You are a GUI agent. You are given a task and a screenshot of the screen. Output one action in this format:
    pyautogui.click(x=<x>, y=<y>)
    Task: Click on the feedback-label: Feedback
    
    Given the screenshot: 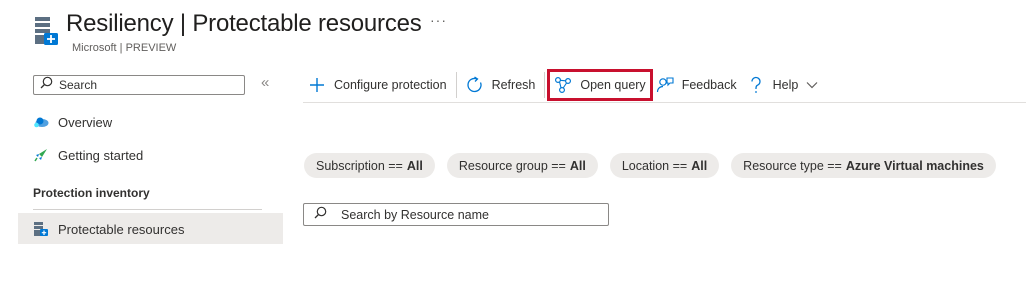 What is the action you would take?
    pyautogui.click(x=709, y=85)
    